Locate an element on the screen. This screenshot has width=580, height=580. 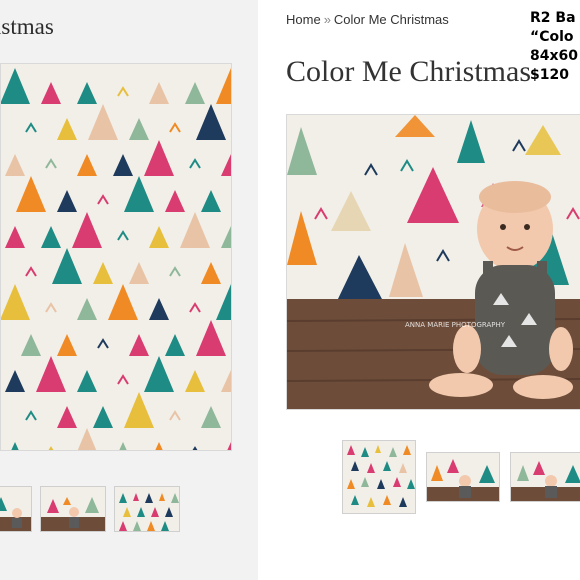
thumb-pattern is located at coordinates (379, 477).